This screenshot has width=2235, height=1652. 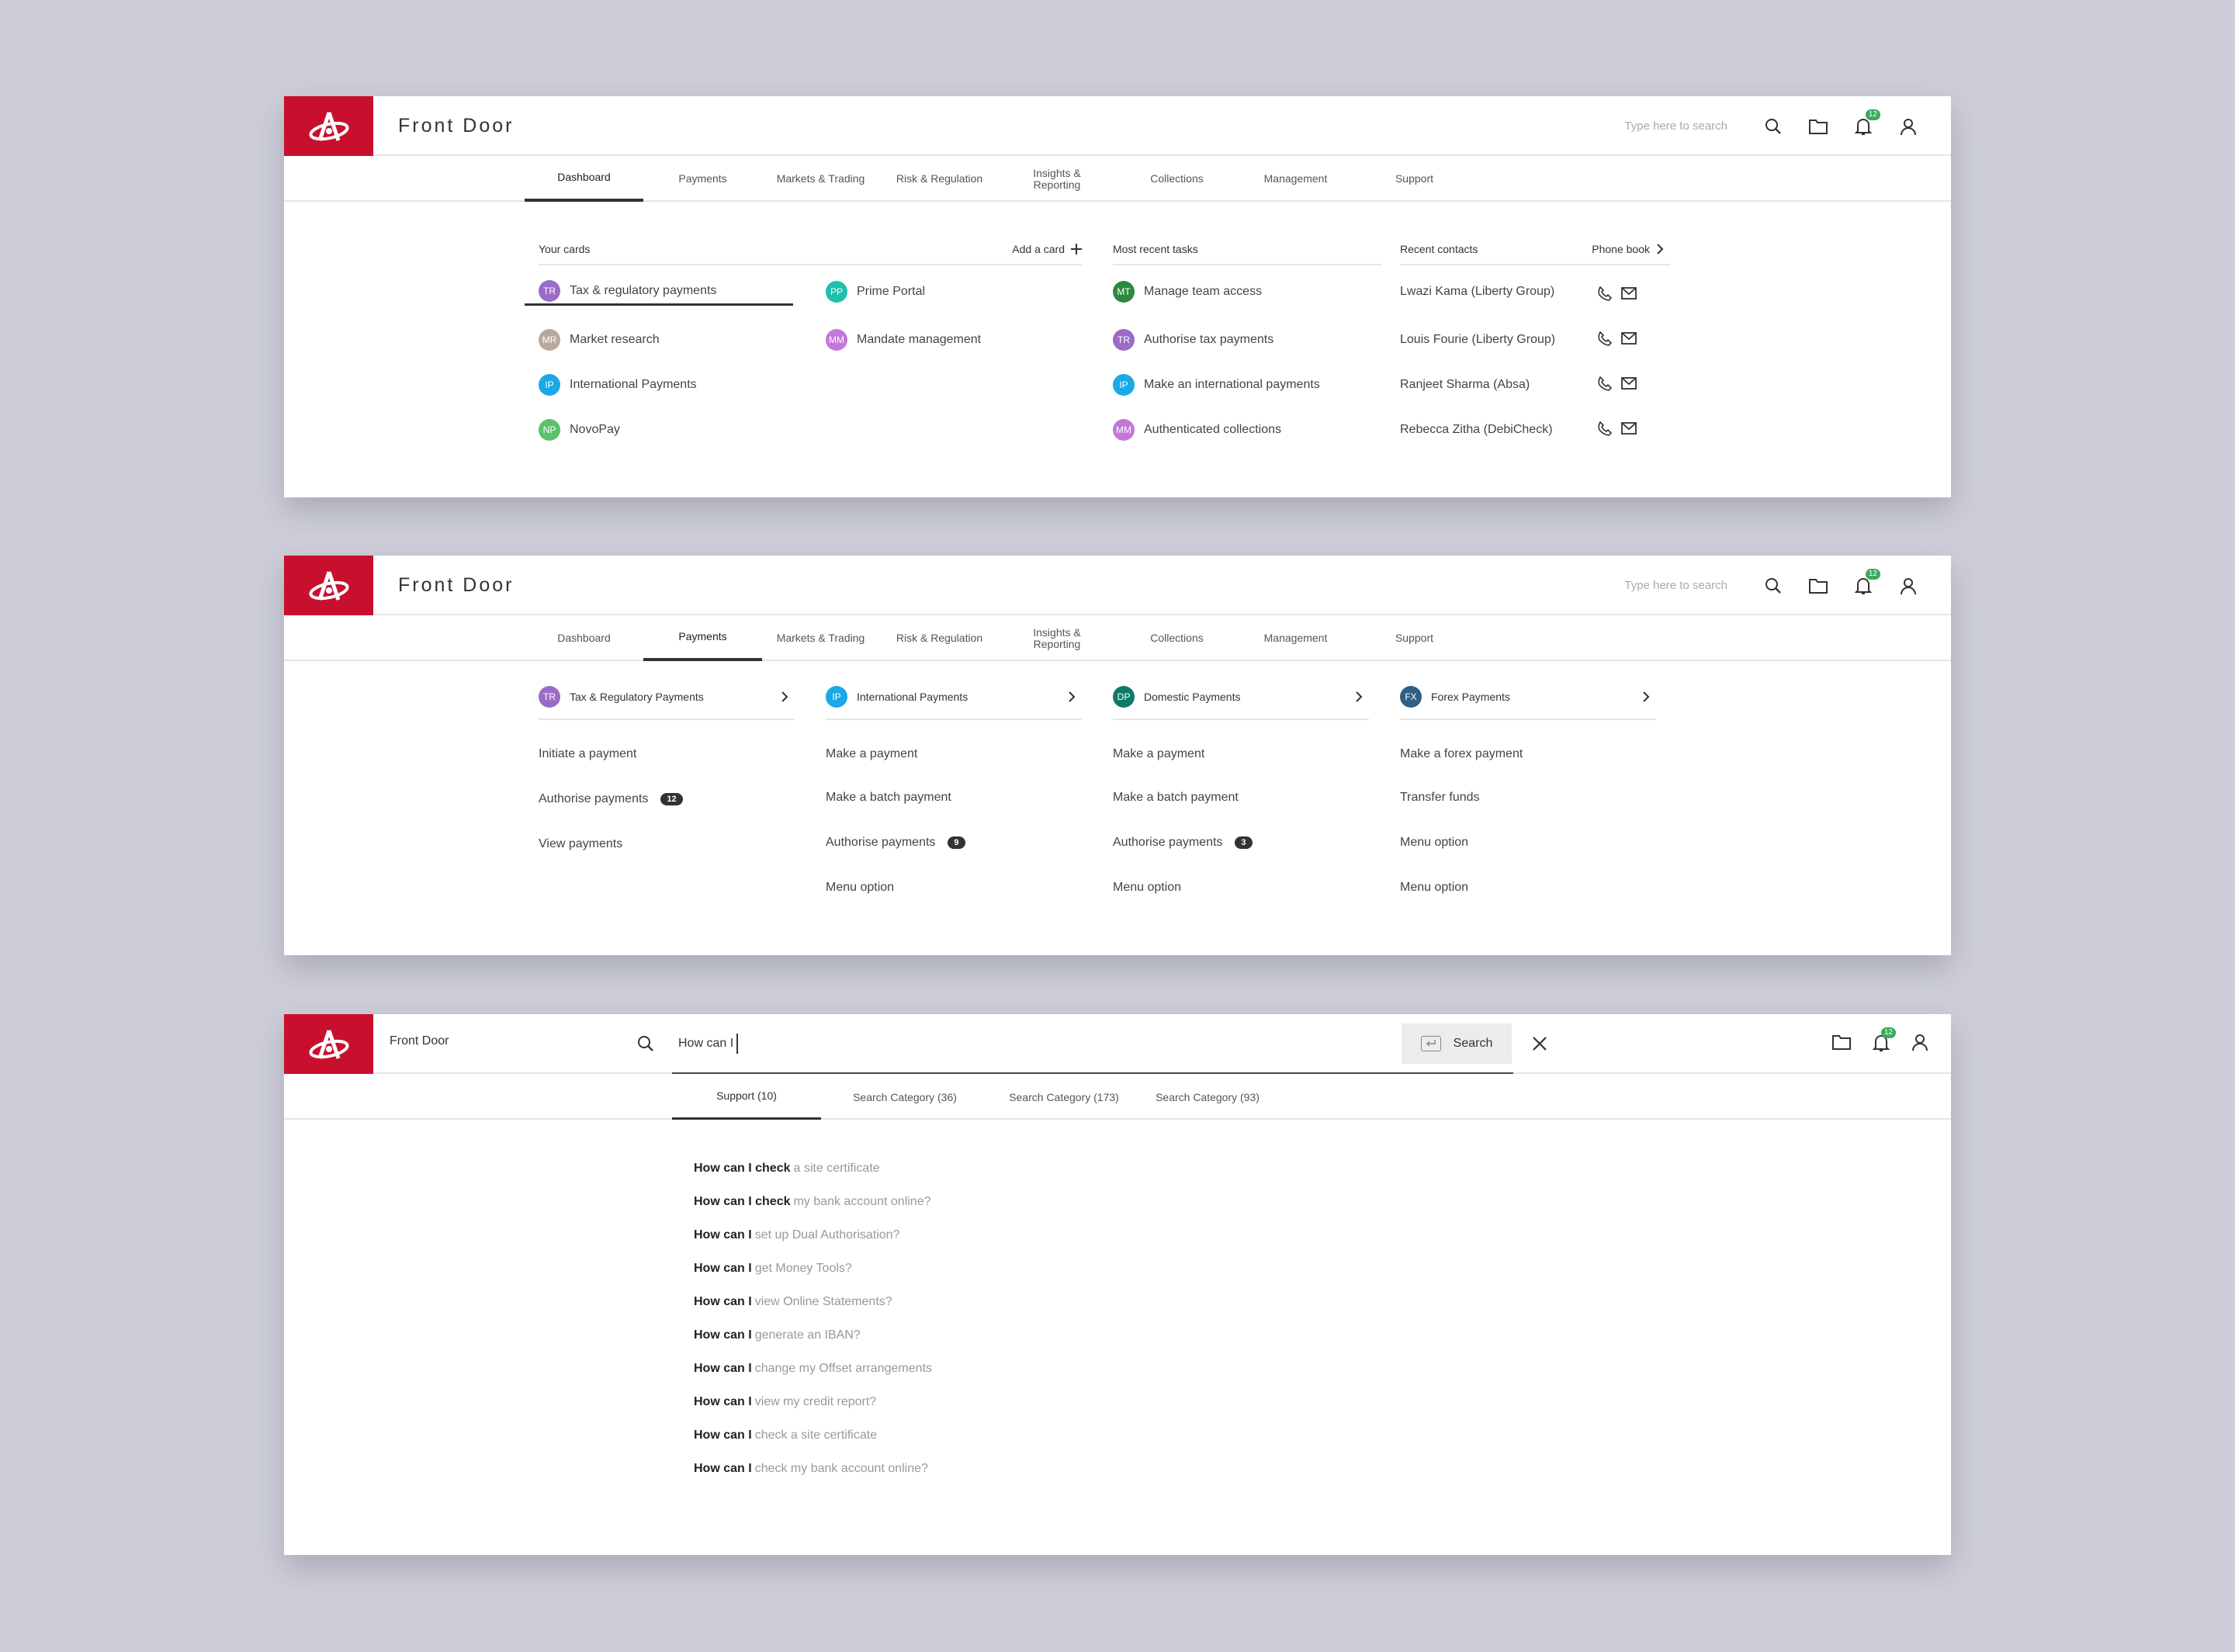 I want to click on menu-item-label: Authorise payments, so click(x=1168, y=842).